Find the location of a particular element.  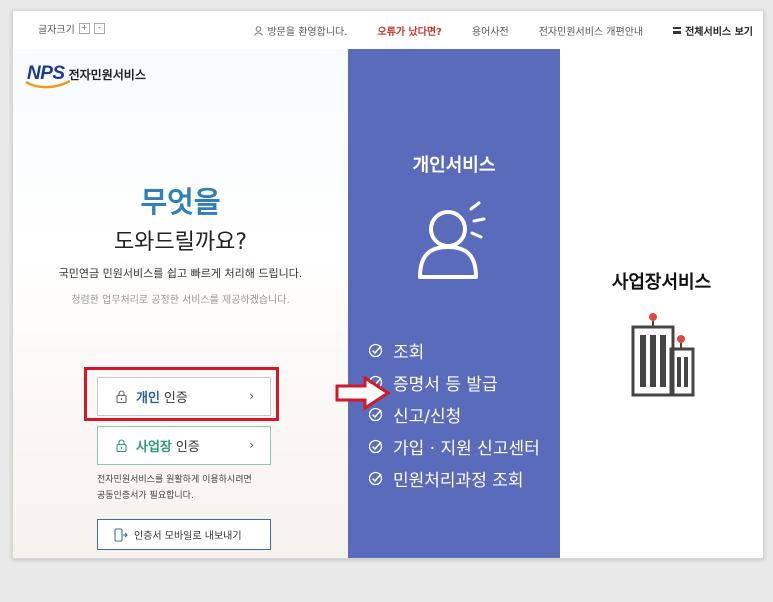

personal-service-menu: 조회 증명서 등 발급 신고/신청 가입 · 지원 신고센터 민원처리과정 조회 is located at coordinates (454, 414).